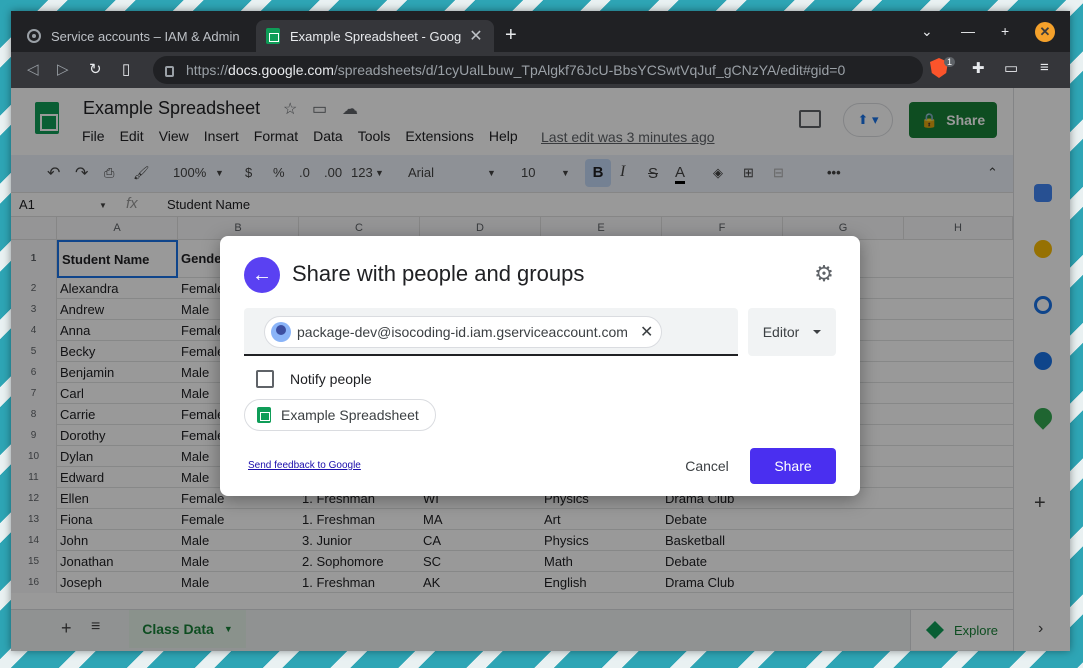 The height and width of the screenshot is (668, 1083). What do you see at coordinates (273, 36) in the screenshot?
I see `sheets-favicon-icon` at bounding box center [273, 36].